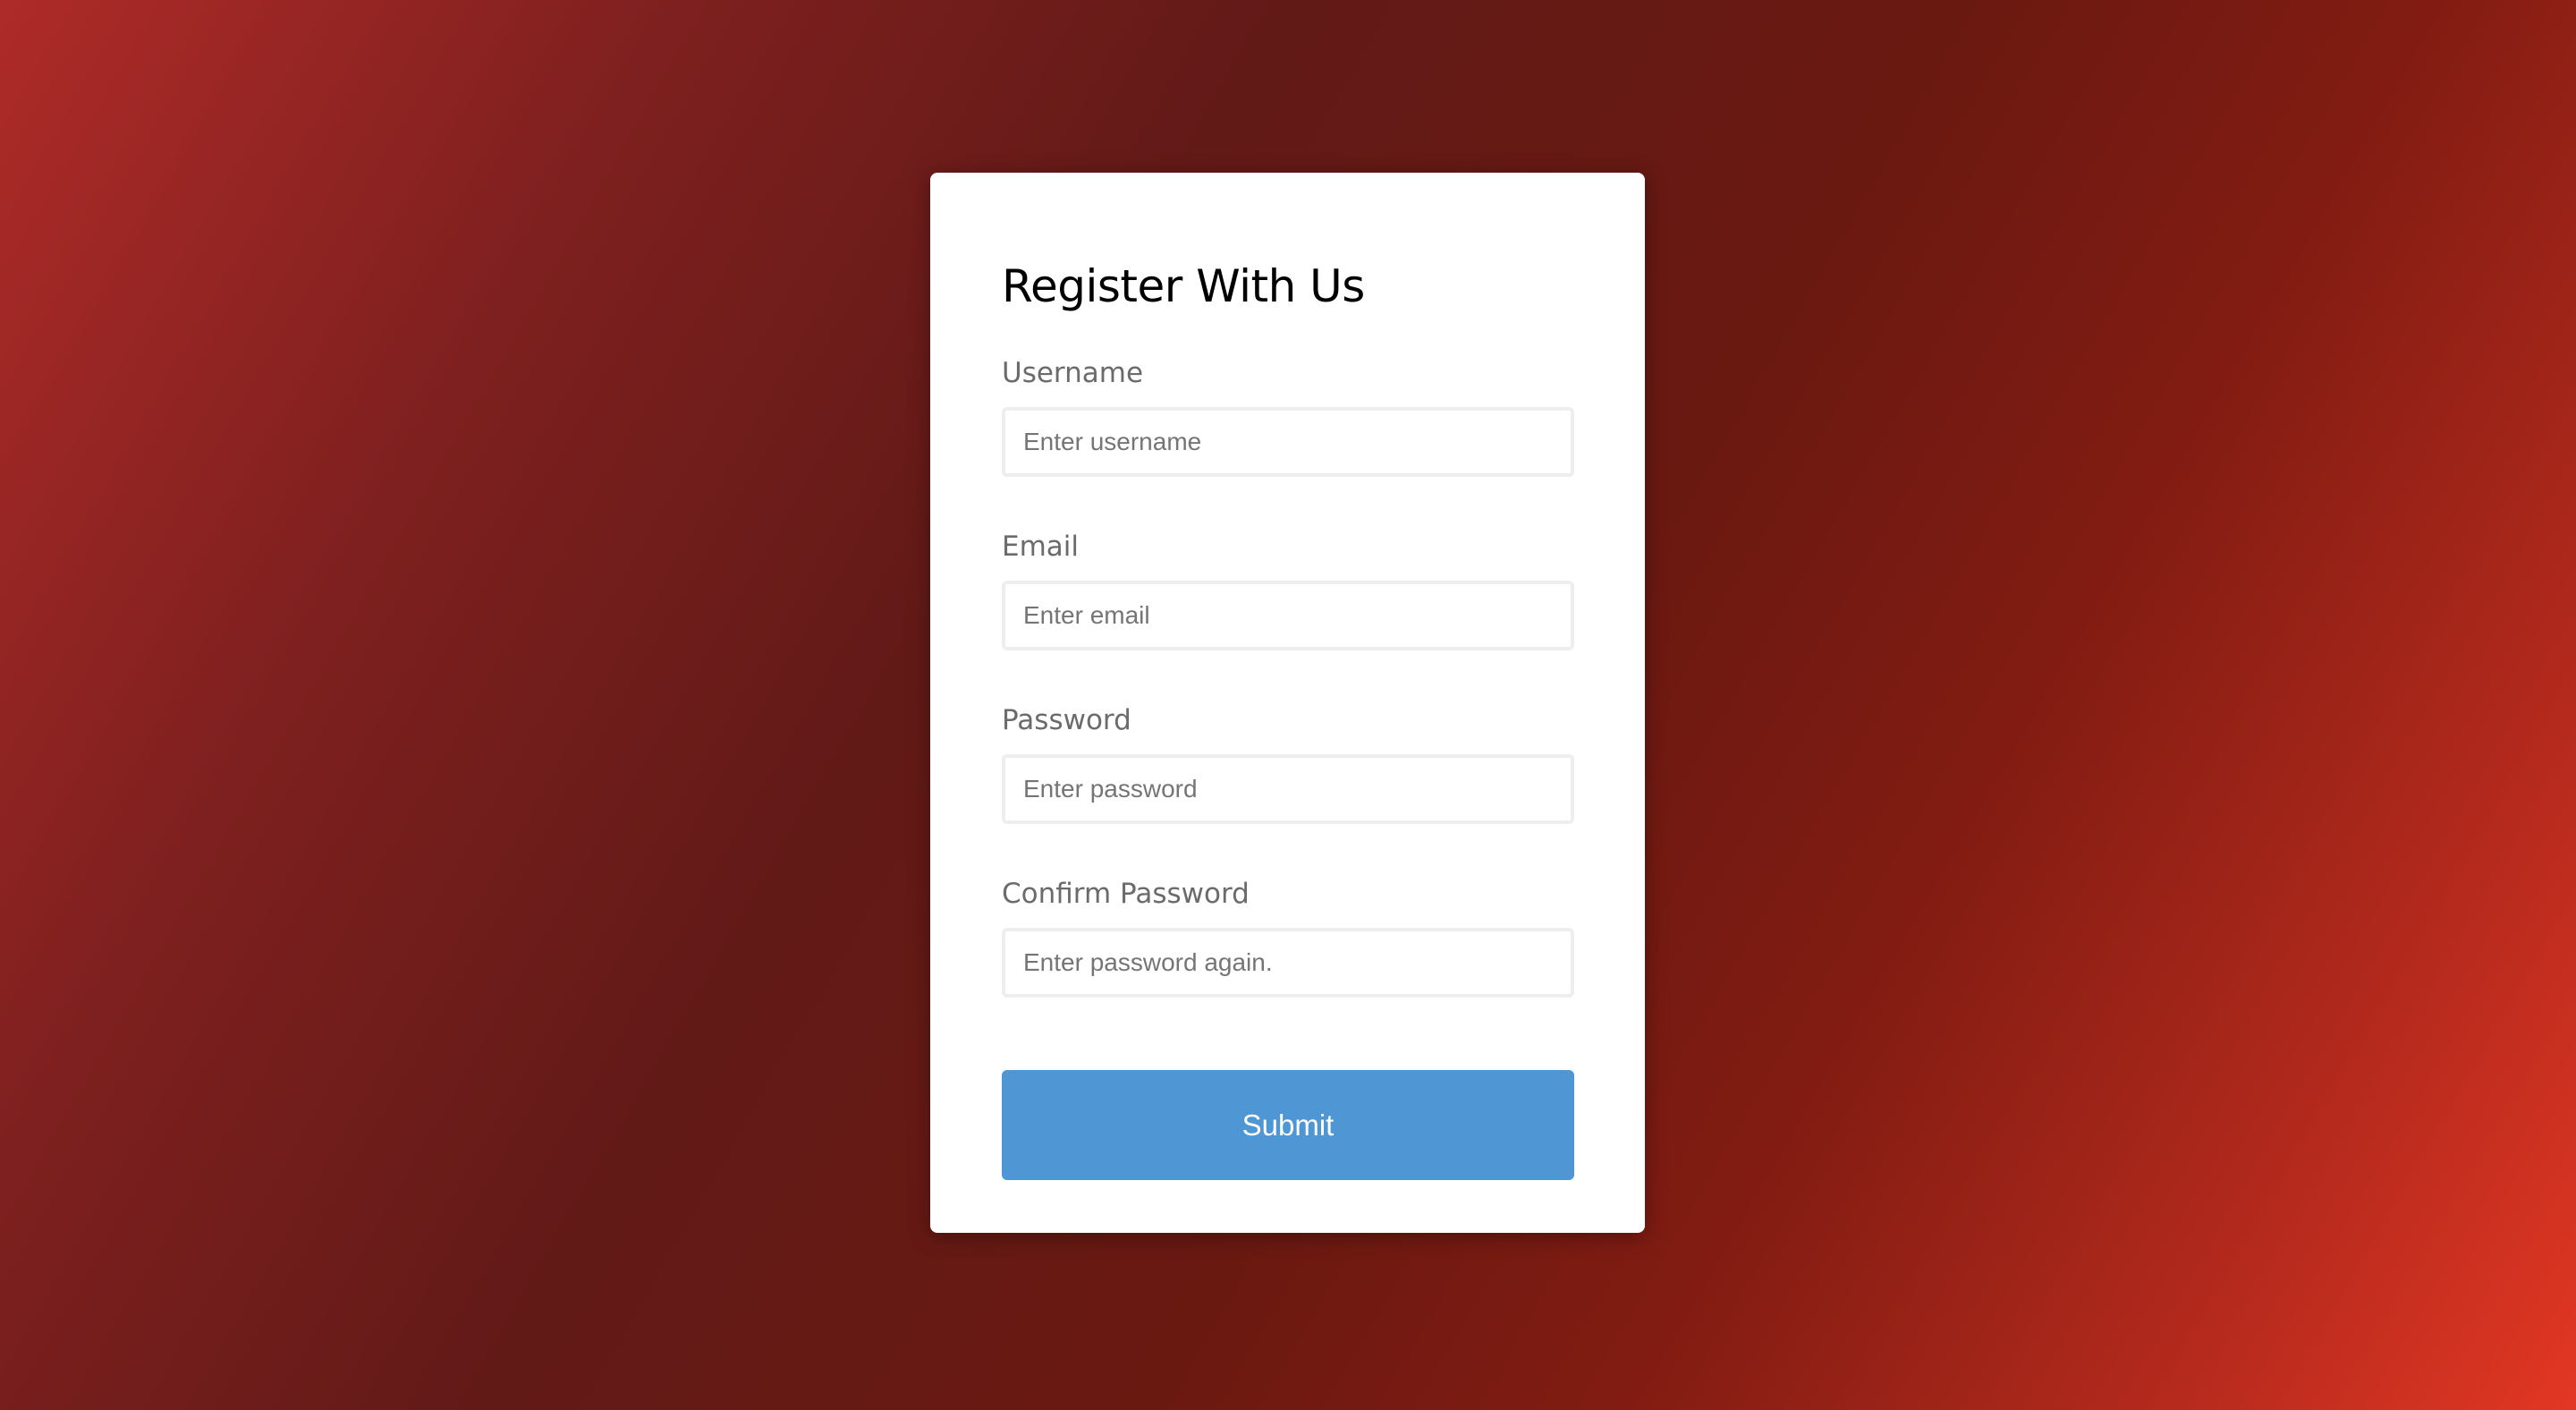  I want to click on password-label: Password, so click(1066, 720).